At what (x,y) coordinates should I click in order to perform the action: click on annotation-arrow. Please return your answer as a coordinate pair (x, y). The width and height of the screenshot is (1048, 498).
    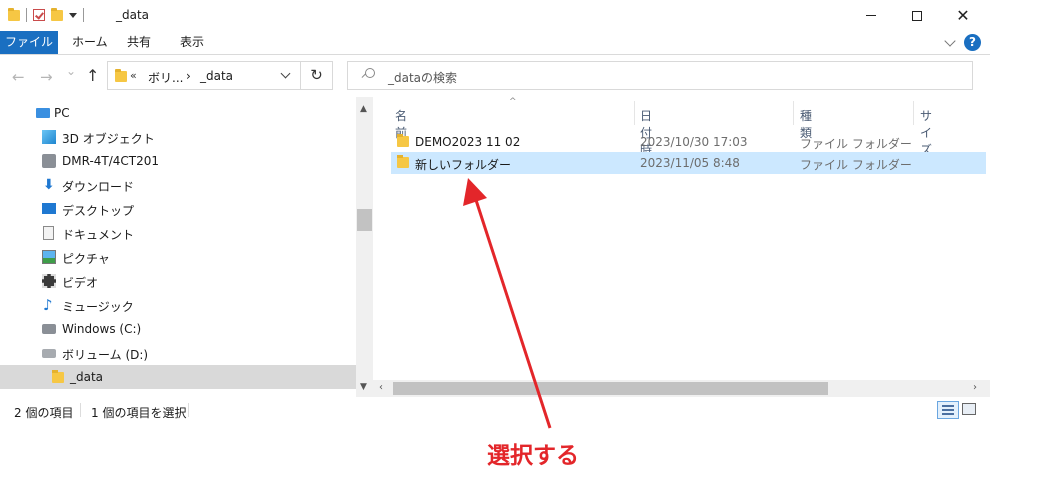
    Looking at the image, I should click on (507, 303).